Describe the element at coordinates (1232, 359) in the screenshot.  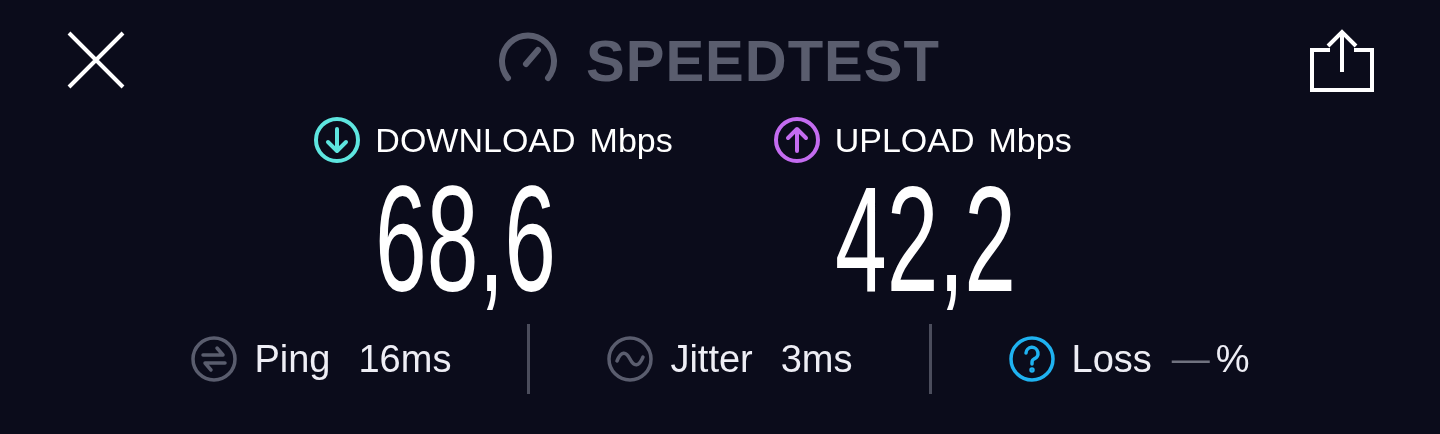
I see `unit-label: %` at that location.